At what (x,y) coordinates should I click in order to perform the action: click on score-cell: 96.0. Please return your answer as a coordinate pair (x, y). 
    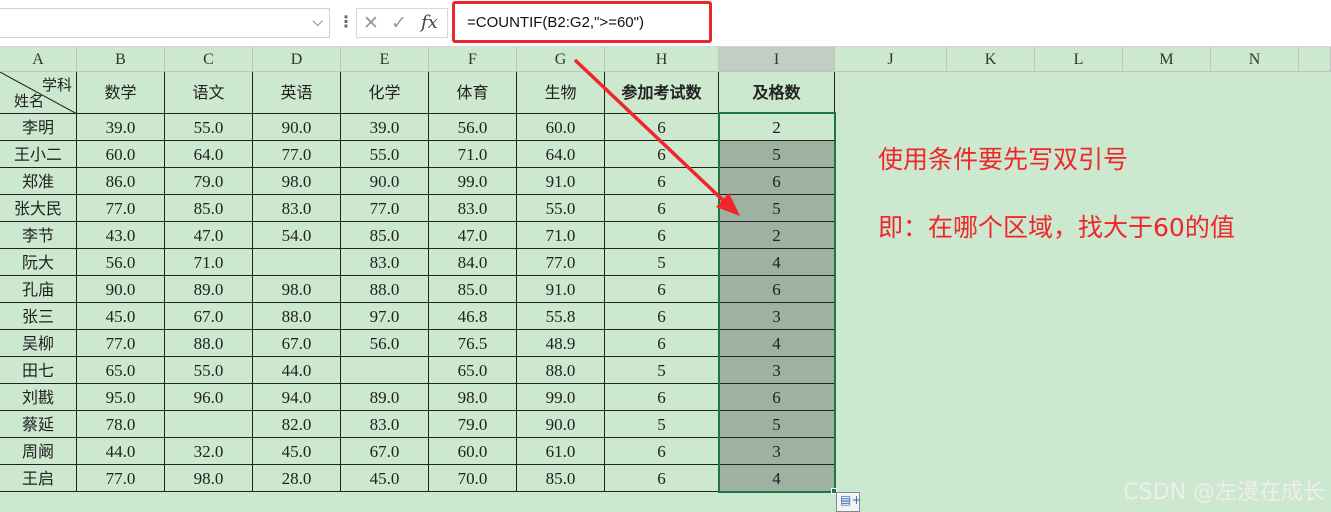
    Looking at the image, I should click on (209, 397).